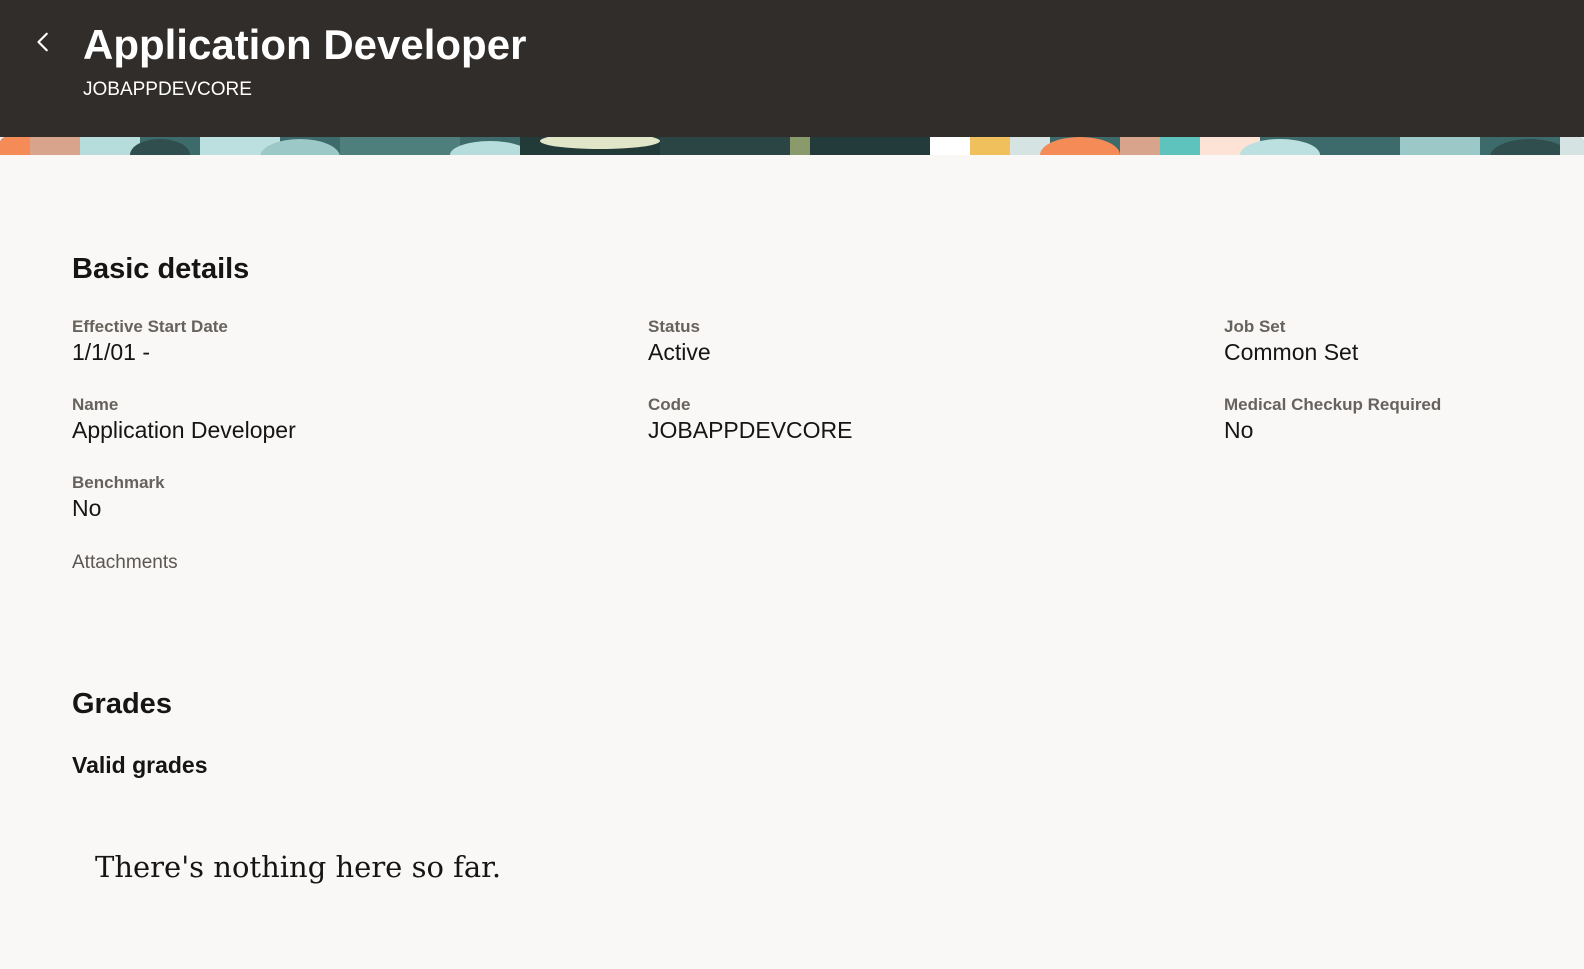  I want to click on job-set-field: Job Set Common Set, so click(1291, 341).